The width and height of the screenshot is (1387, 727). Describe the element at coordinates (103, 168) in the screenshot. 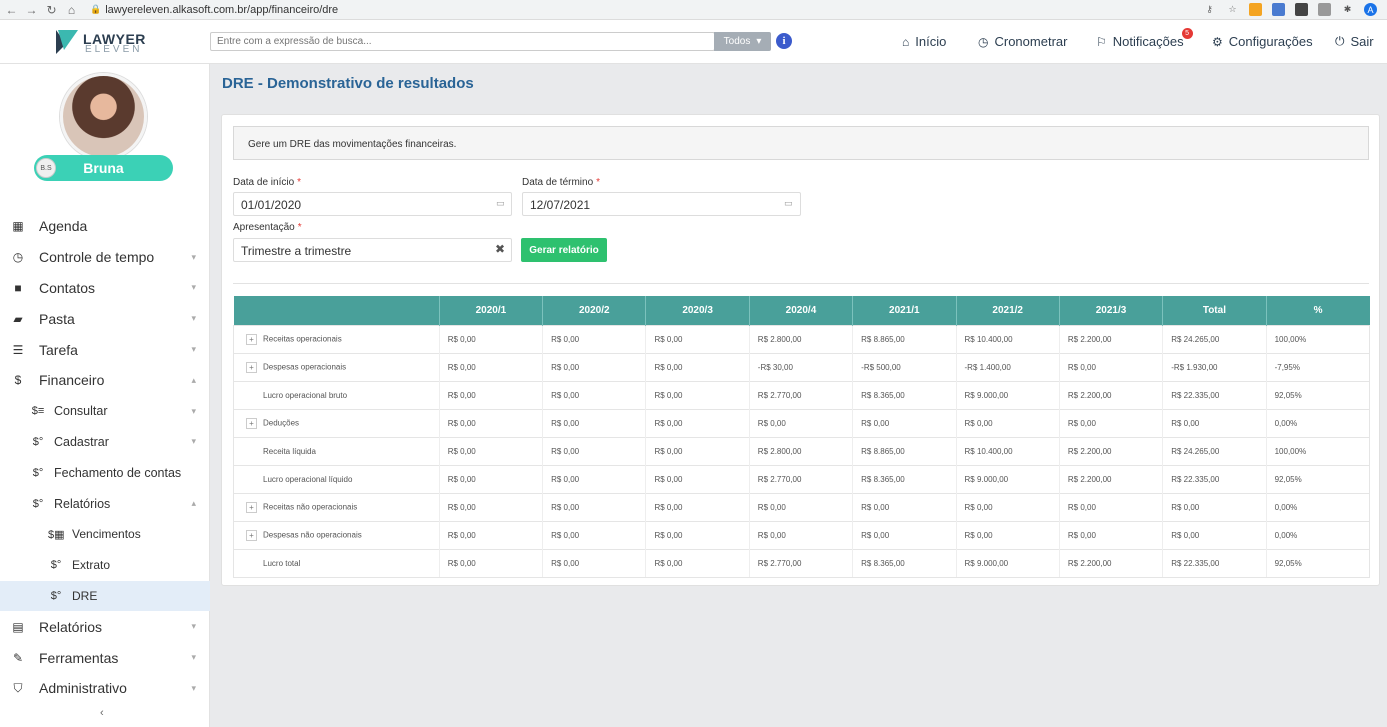

I see `user-badge: B.S Bruna` at that location.